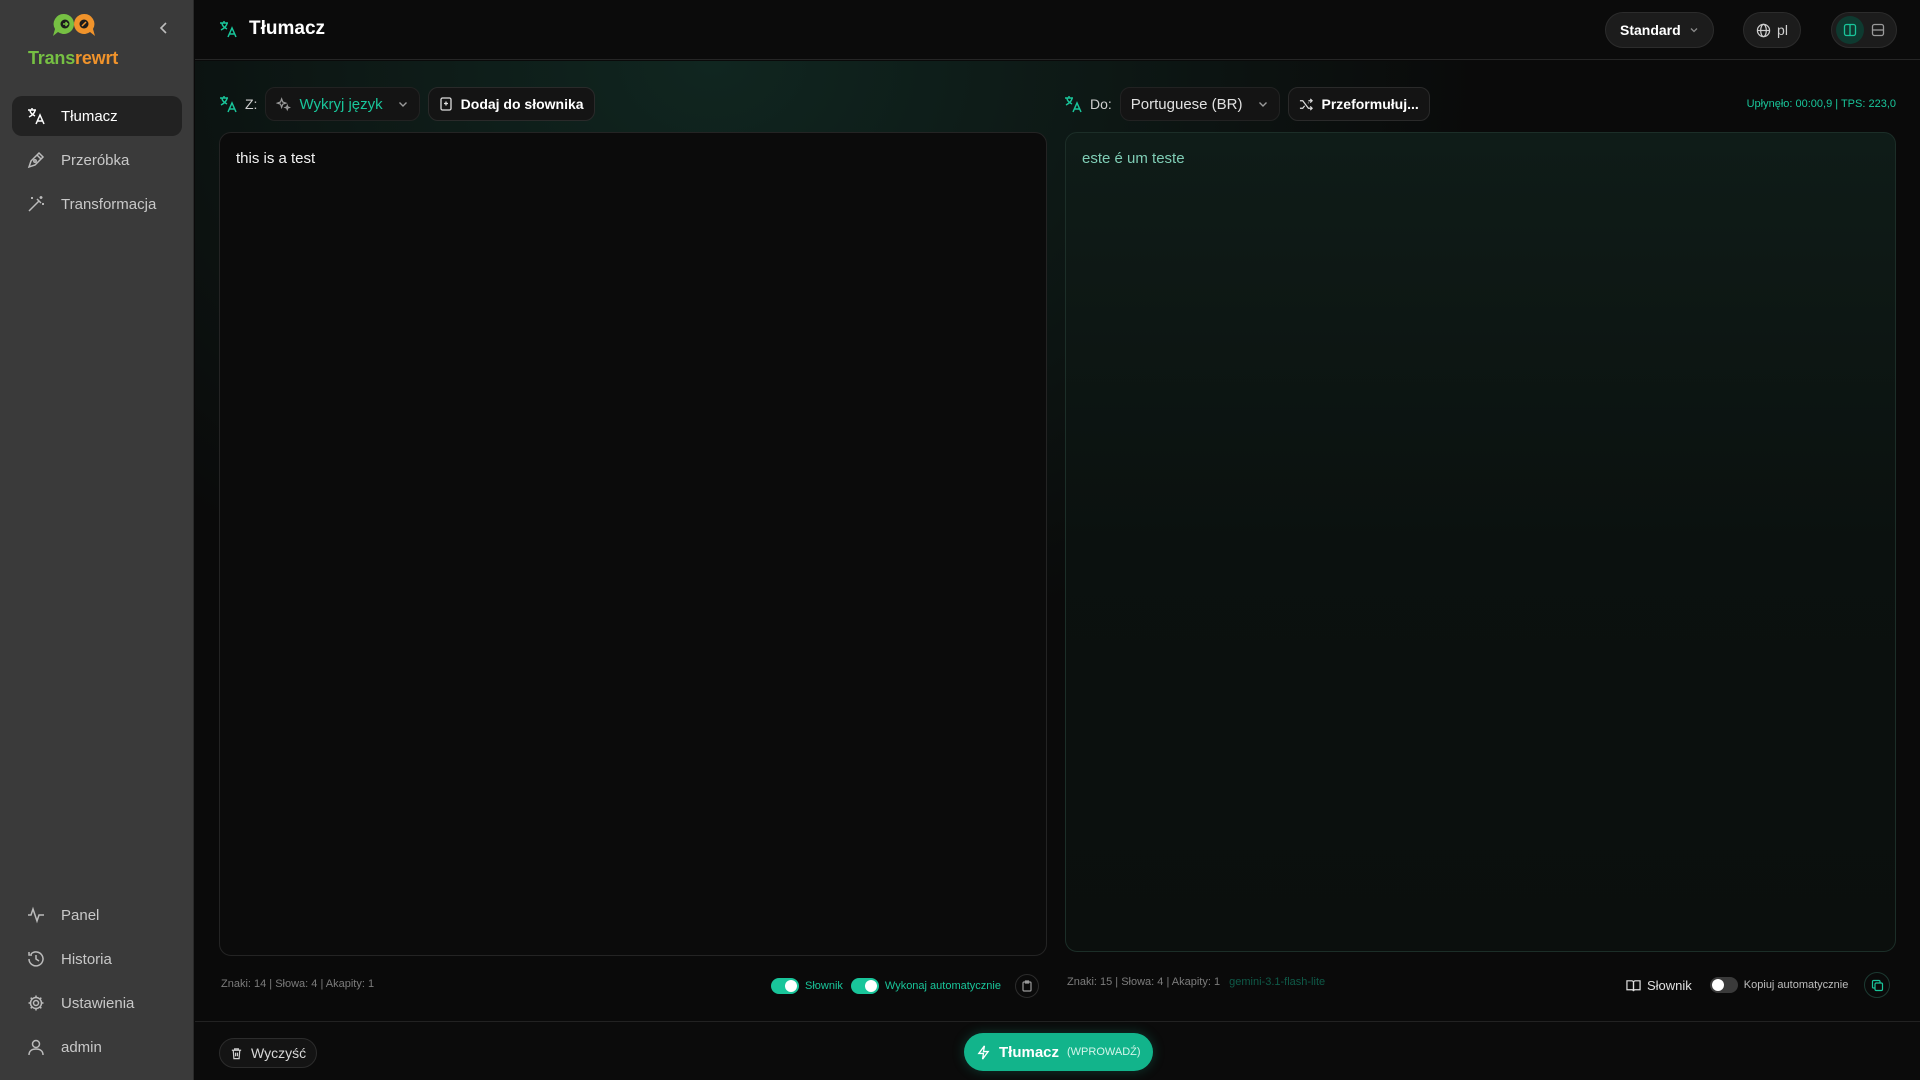 The width and height of the screenshot is (1920, 1080). I want to click on layout-rows-button, so click(1878, 30).